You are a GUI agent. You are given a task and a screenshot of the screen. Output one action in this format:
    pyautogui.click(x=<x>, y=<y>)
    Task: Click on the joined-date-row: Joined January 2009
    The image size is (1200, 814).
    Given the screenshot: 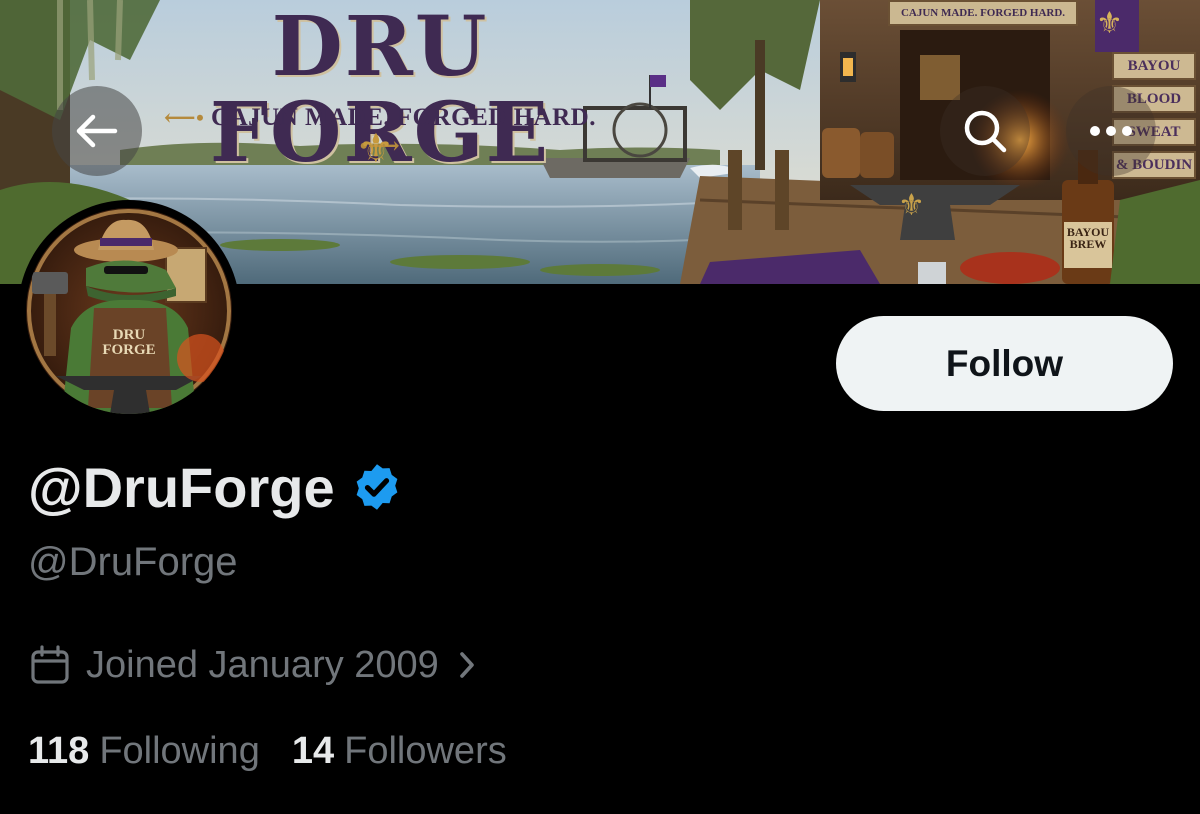 What is the action you would take?
    pyautogui.click(x=253, y=665)
    